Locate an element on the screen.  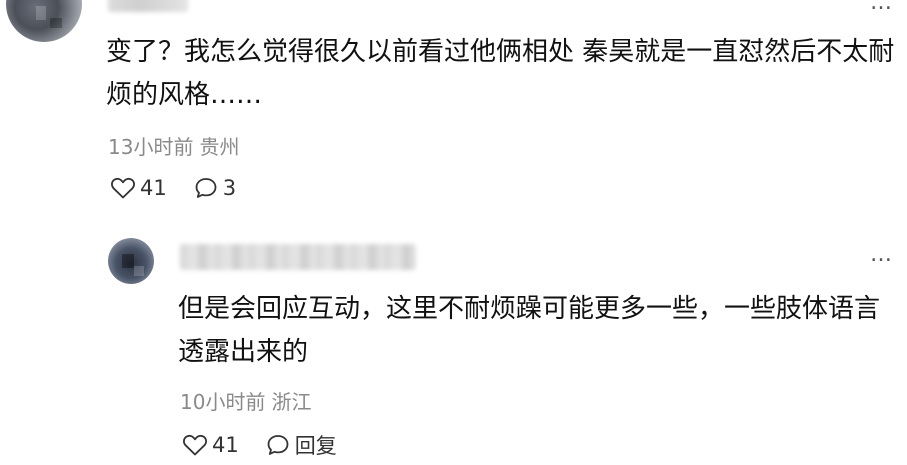
reply-time: 10小时前 is located at coordinates (223, 402).